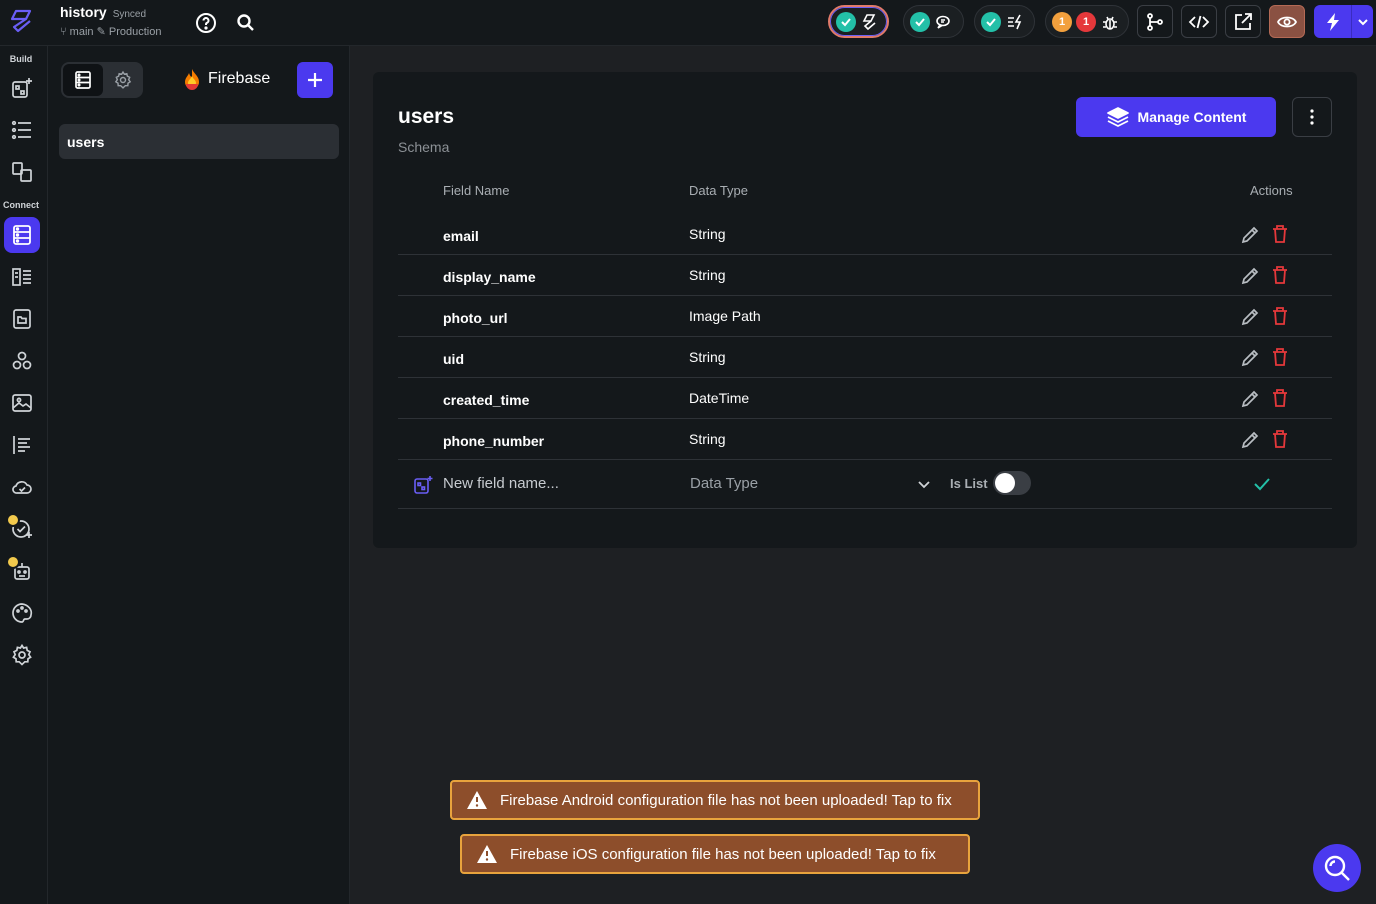  What do you see at coordinates (22, 361) in the screenshot?
I see `rail-integrations` at bounding box center [22, 361].